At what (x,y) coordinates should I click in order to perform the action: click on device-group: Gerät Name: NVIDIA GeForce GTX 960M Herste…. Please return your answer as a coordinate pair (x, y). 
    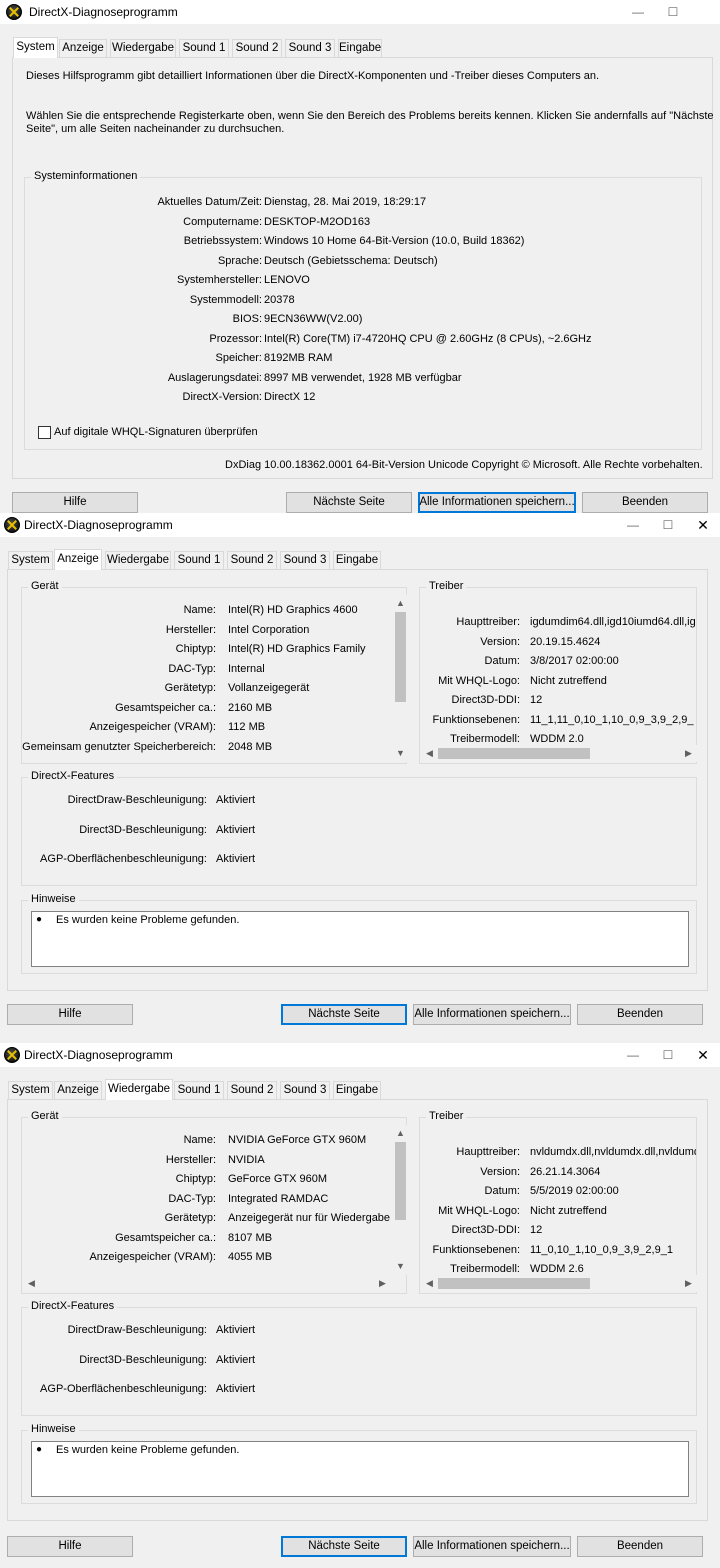
    Looking at the image, I should click on (215, 1202).